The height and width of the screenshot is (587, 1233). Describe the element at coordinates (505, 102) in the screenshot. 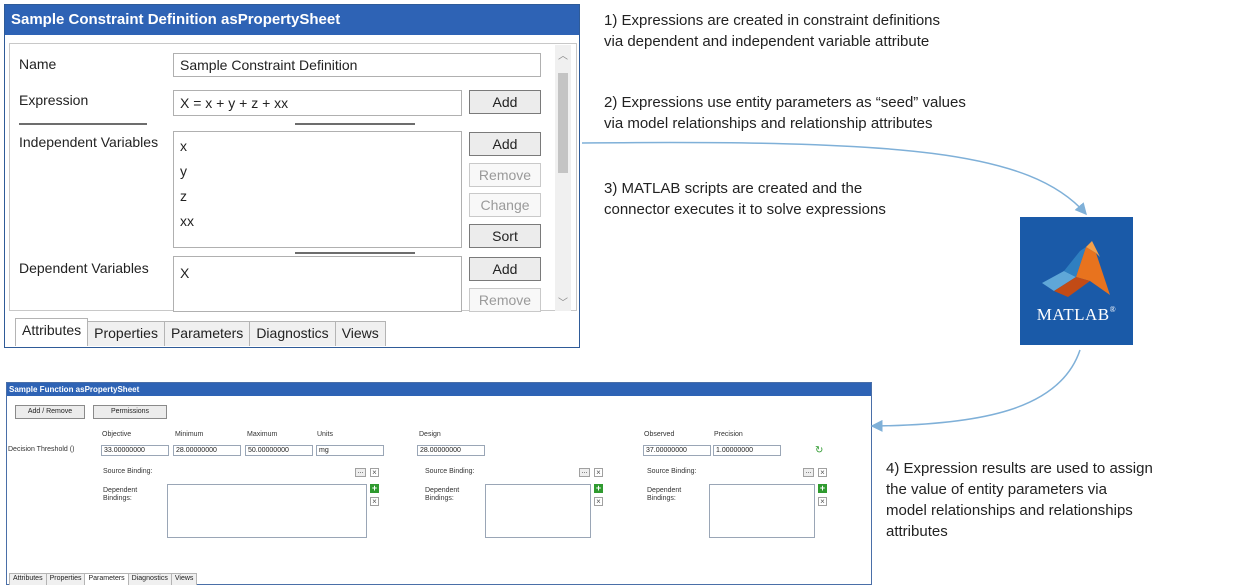

I see `expression-add-button: Add` at that location.